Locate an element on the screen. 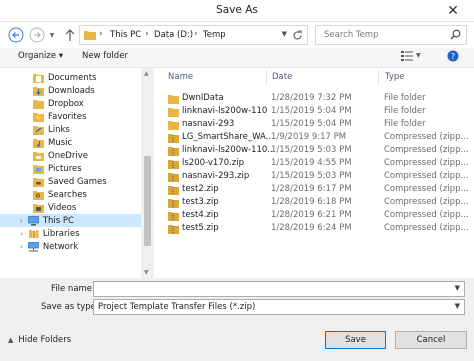 This screenshot has height=361, width=474. chevron-right-icon: › is located at coordinates (21, 220).